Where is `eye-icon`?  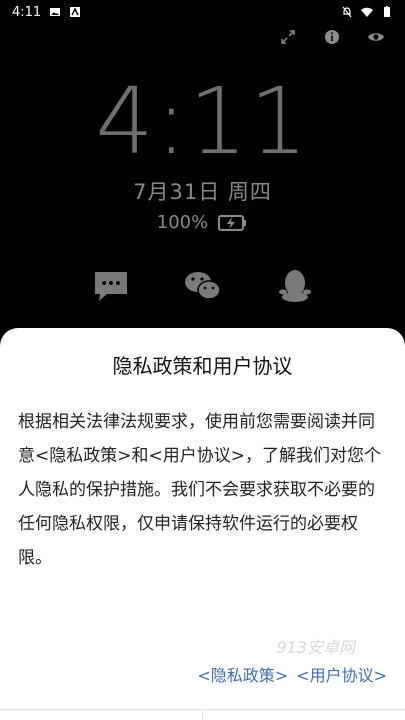
eye-icon is located at coordinates (376, 37).